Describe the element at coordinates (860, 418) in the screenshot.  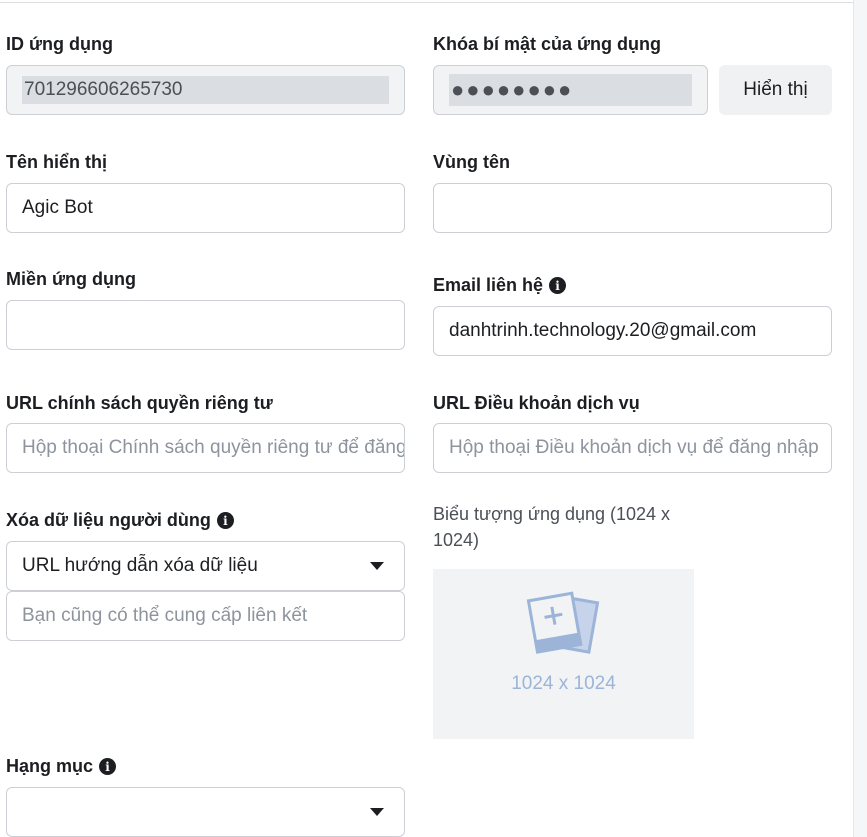
I see `scrollbar-track` at that location.